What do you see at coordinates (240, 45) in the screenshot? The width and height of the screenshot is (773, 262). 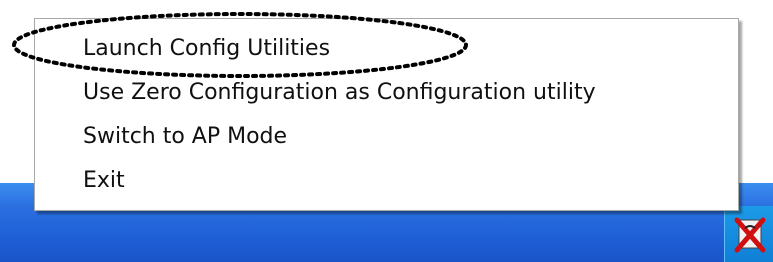 I see `dotted-highlight-ellipse` at bounding box center [240, 45].